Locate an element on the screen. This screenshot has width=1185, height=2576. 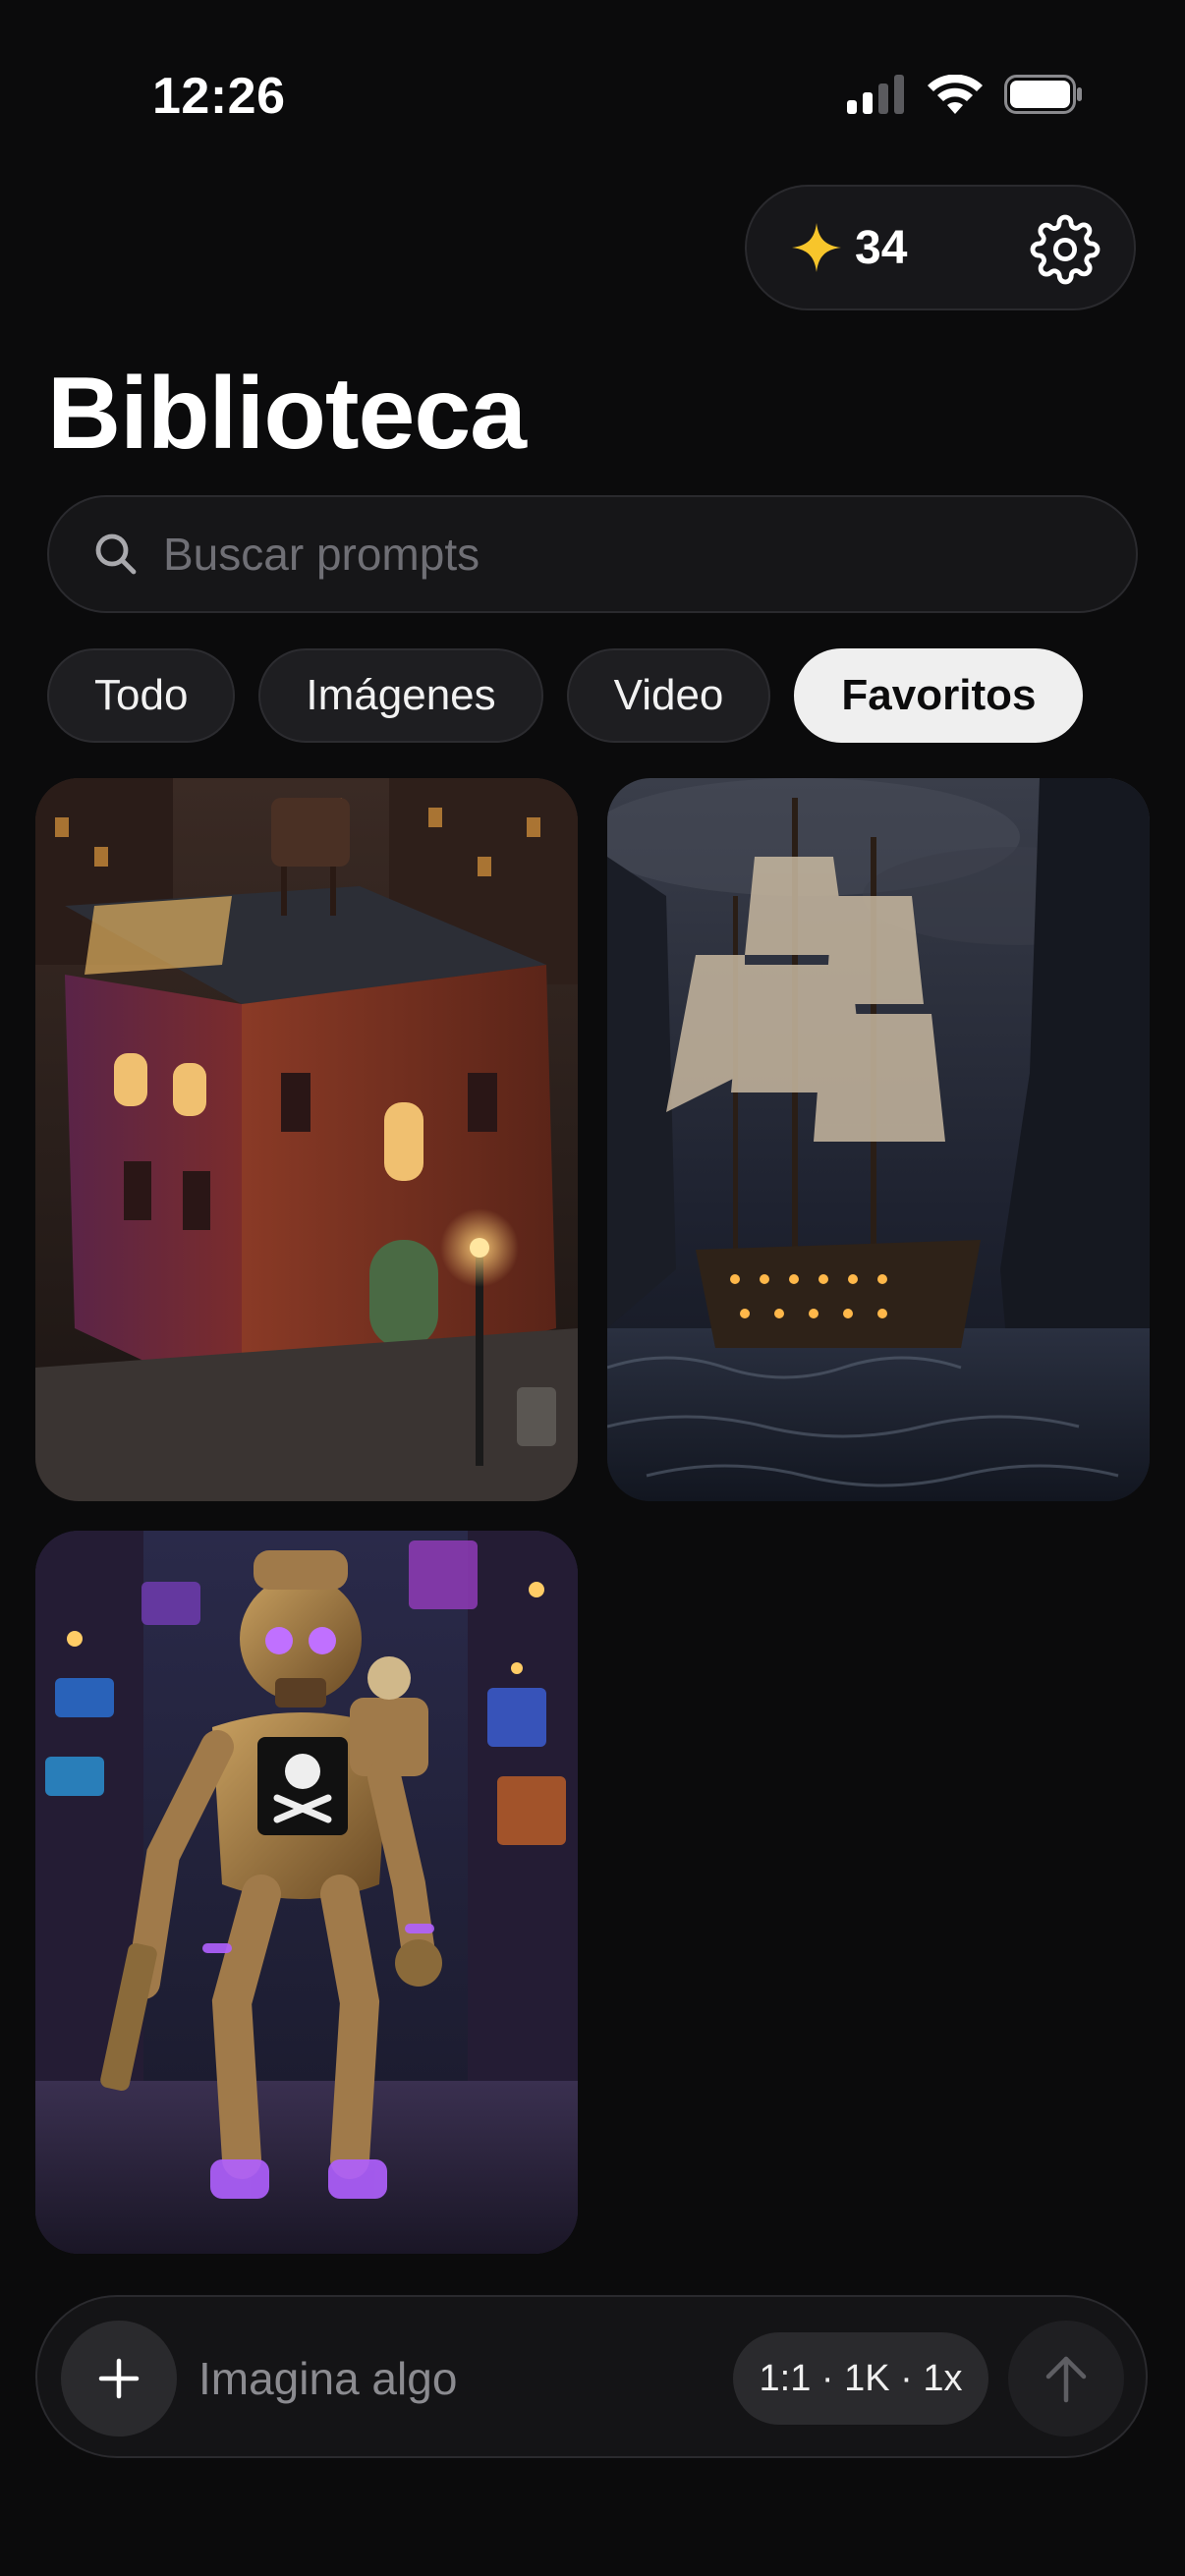
settings-button is located at coordinates (1065, 249).